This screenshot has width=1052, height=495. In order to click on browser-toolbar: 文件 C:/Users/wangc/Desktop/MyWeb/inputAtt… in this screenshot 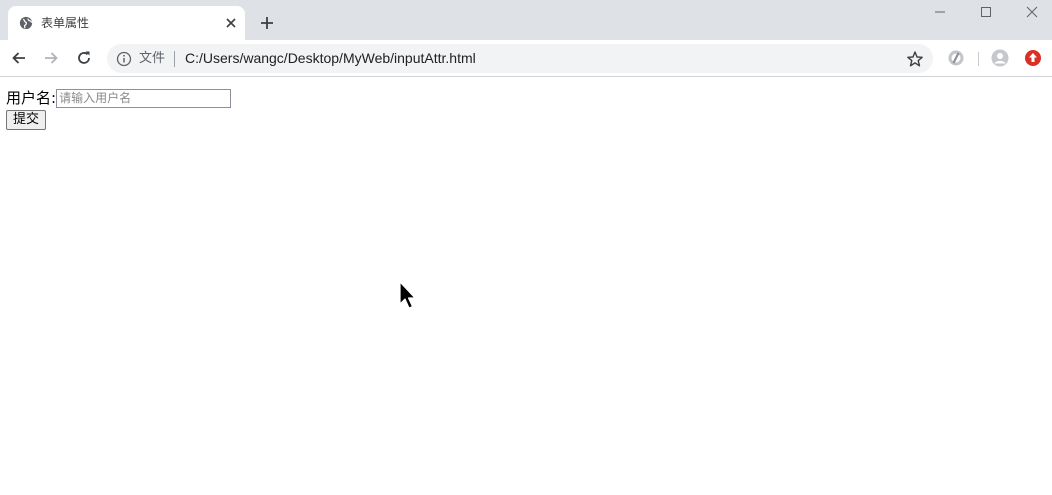, I will do `click(526, 58)`.